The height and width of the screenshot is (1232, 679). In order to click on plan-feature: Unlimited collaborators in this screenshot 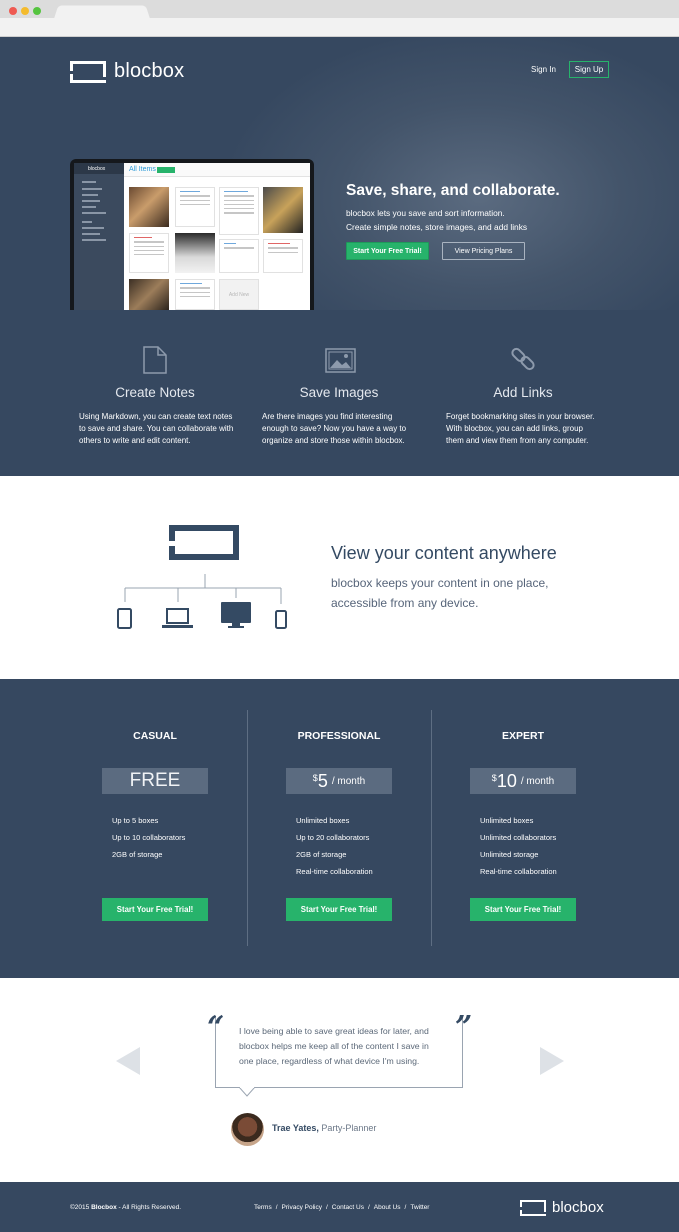, I will do `click(518, 837)`.